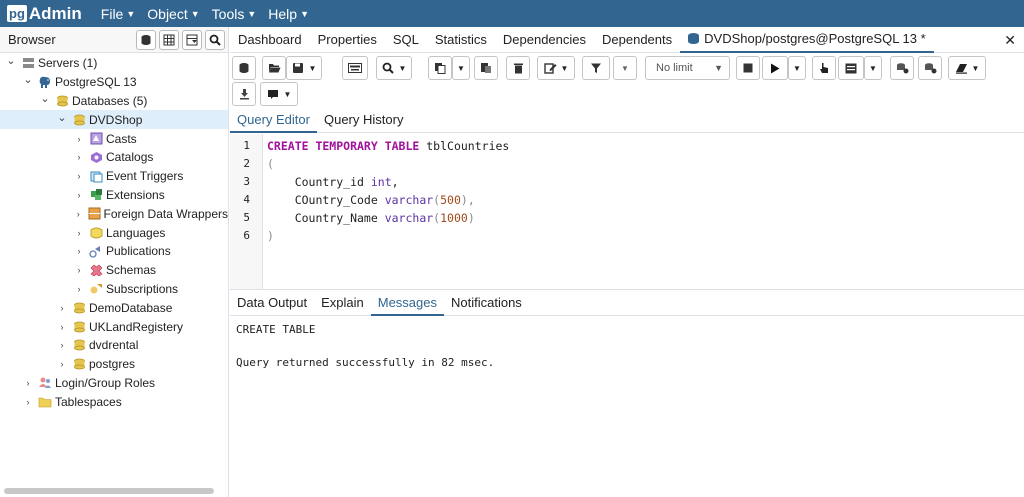 This screenshot has height=497, width=1024. What do you see at coordinates (173, 14) in the screenshot?
I see `menu-object: Object ▼` at bounding box center [173, 14].